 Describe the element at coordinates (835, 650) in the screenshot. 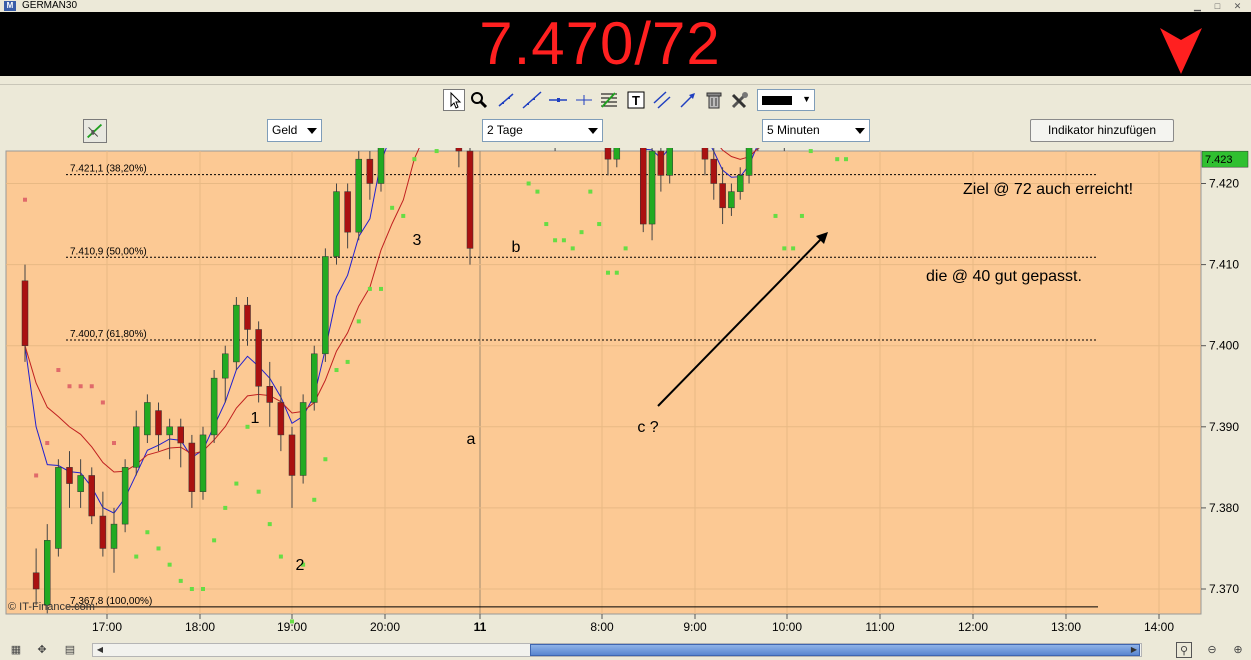

I see `scrollbar-thumb` at that location.